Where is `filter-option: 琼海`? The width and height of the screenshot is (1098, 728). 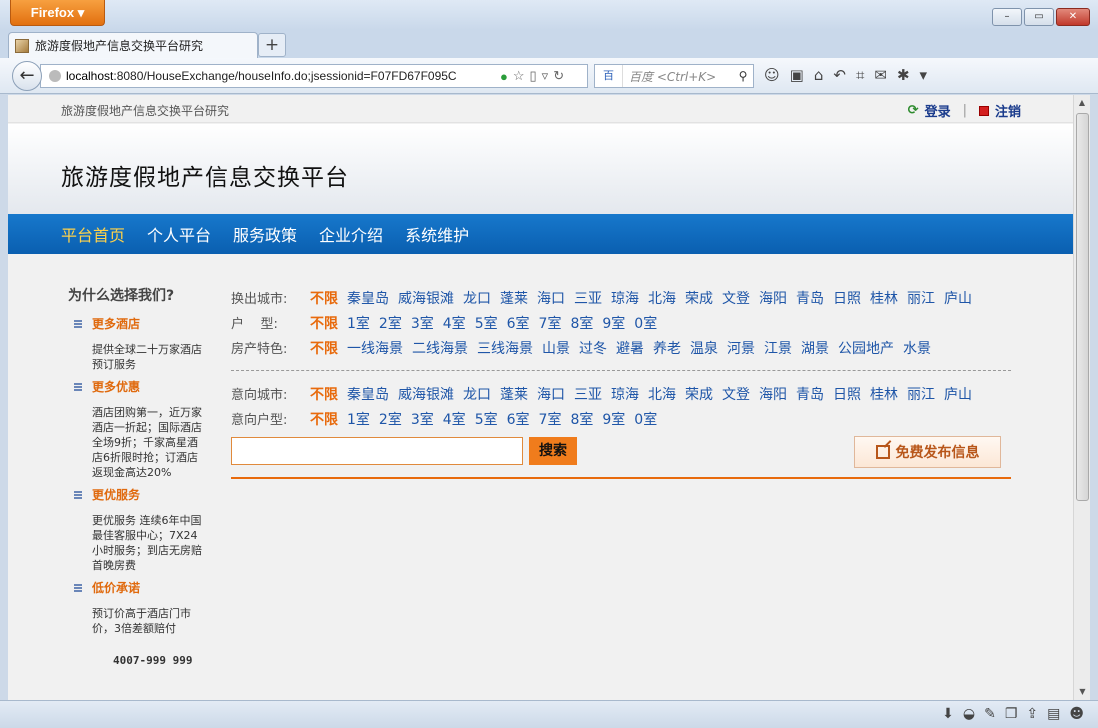 filter-option: 琼海 is located at coordinates (625, 298).